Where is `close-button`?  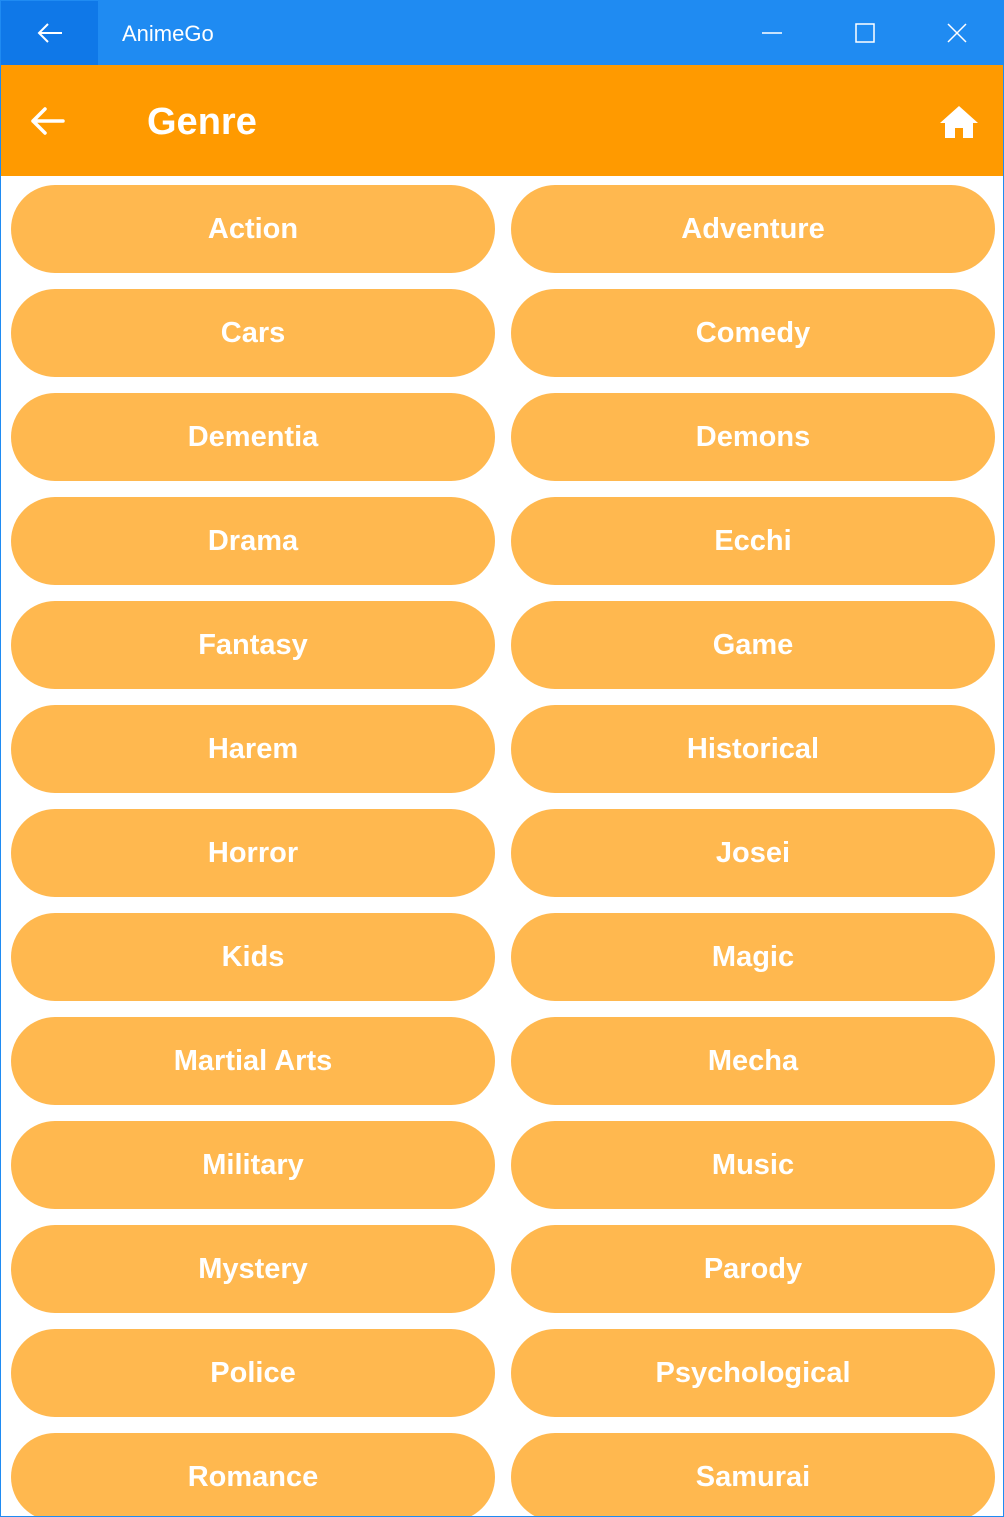
close-button is located at coordinates (957, 33).